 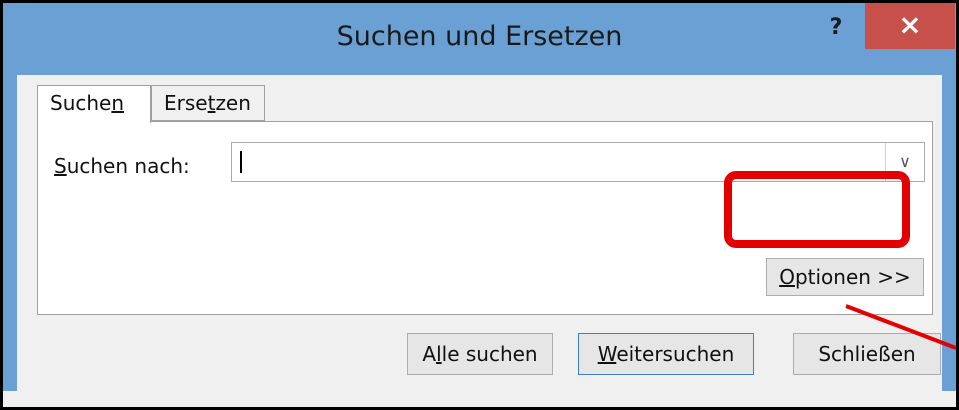 What do you see at coordinates (489, 354) in the screenshot?
I see `find-all-label-end: le suchen` at bounding box center [489, 354].